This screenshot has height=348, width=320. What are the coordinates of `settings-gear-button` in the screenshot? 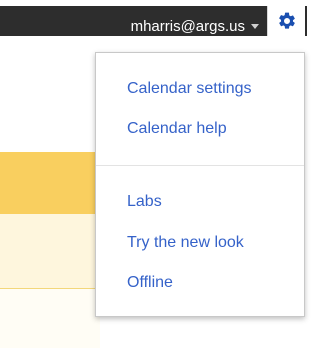 It's located at (286, 21).